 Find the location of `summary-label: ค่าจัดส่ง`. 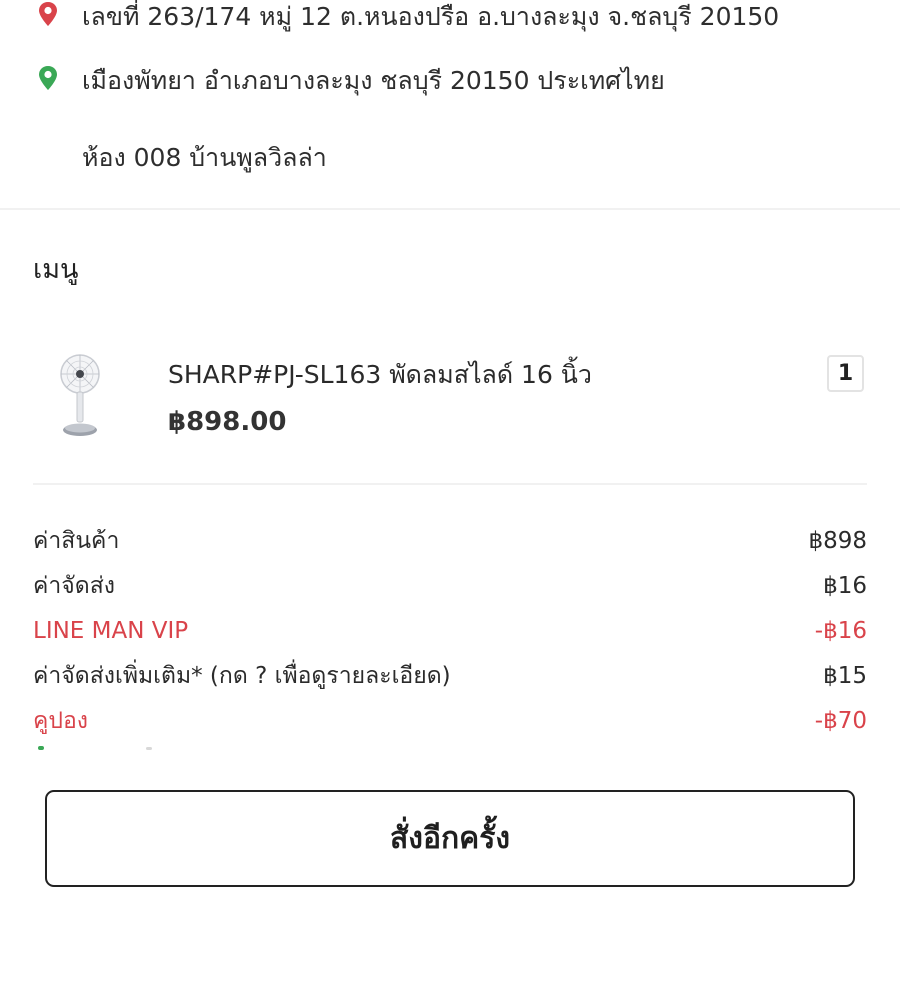

summary-label: ค่าจัดส่ง is located at coordinates (74, 586).